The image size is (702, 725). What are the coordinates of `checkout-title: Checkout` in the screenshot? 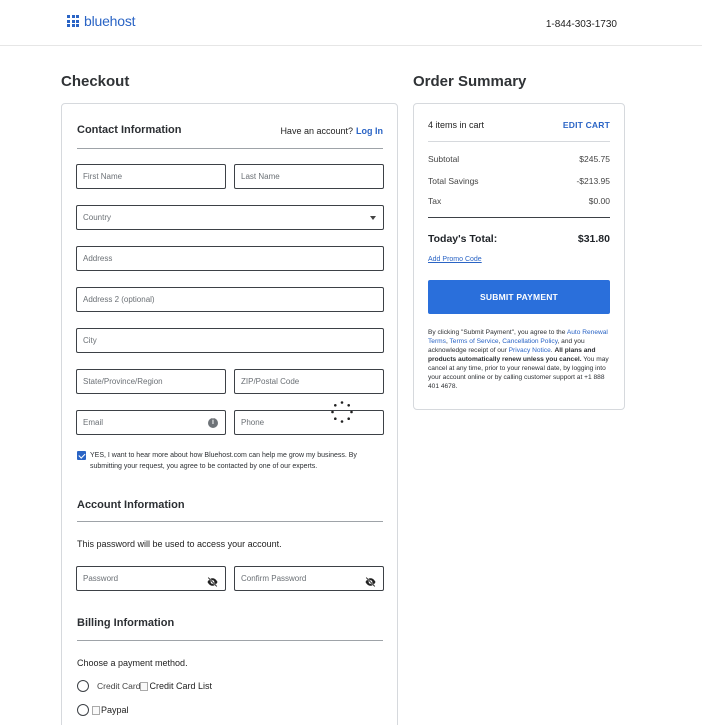 It's located at (95, 81).